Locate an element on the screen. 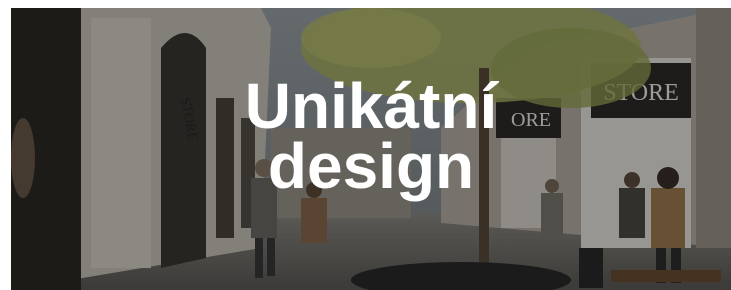  headline-line-1: Unikátní is located at coordinates (371, 106).